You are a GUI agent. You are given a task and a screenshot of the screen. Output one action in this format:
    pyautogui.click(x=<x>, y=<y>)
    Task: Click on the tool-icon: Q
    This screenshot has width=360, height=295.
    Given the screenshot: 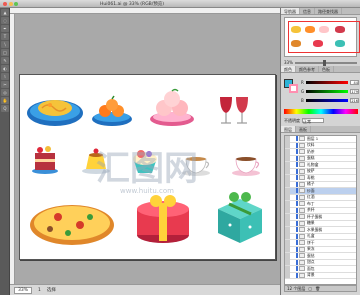 What is the action you would take?
    pyautogui.click(x=5, y=108)
    